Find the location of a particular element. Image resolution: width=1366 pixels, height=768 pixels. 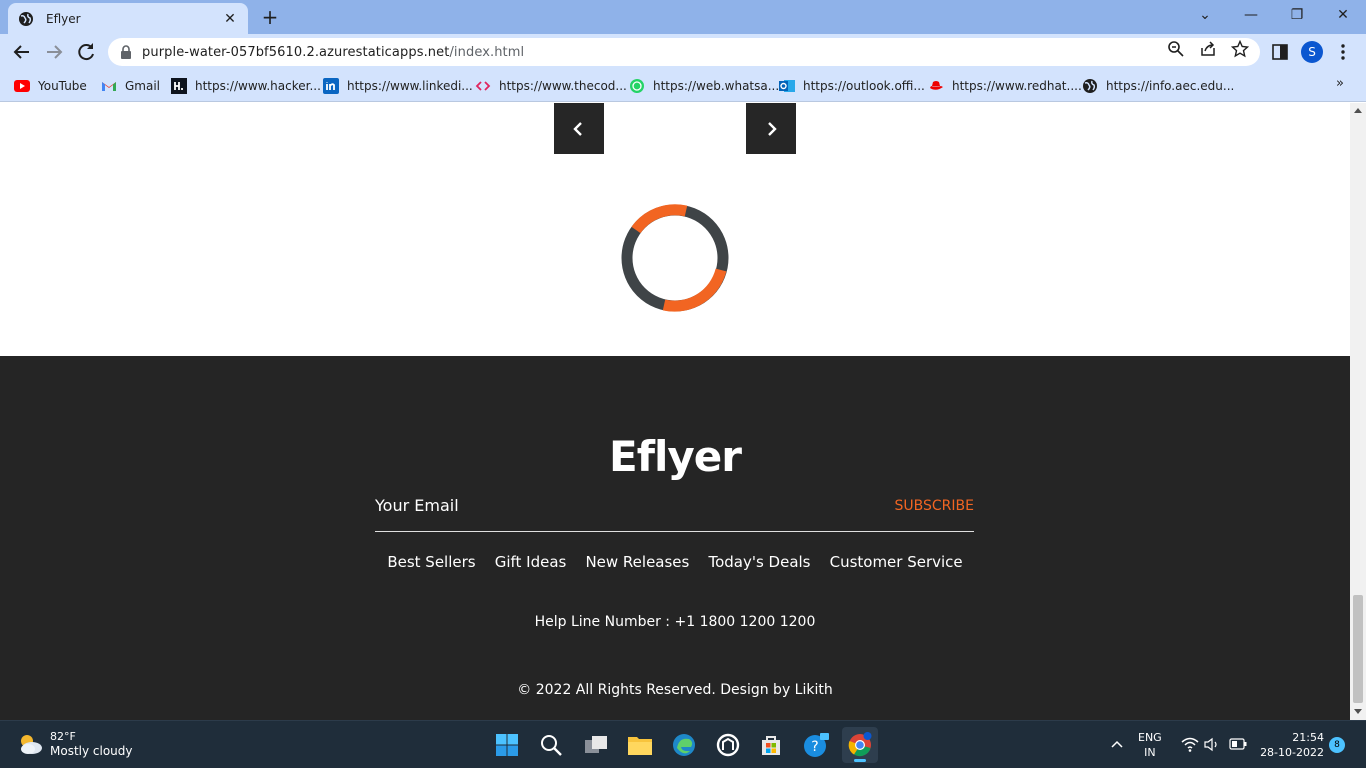

carousel-next-button is located at coordinates (771, 128).